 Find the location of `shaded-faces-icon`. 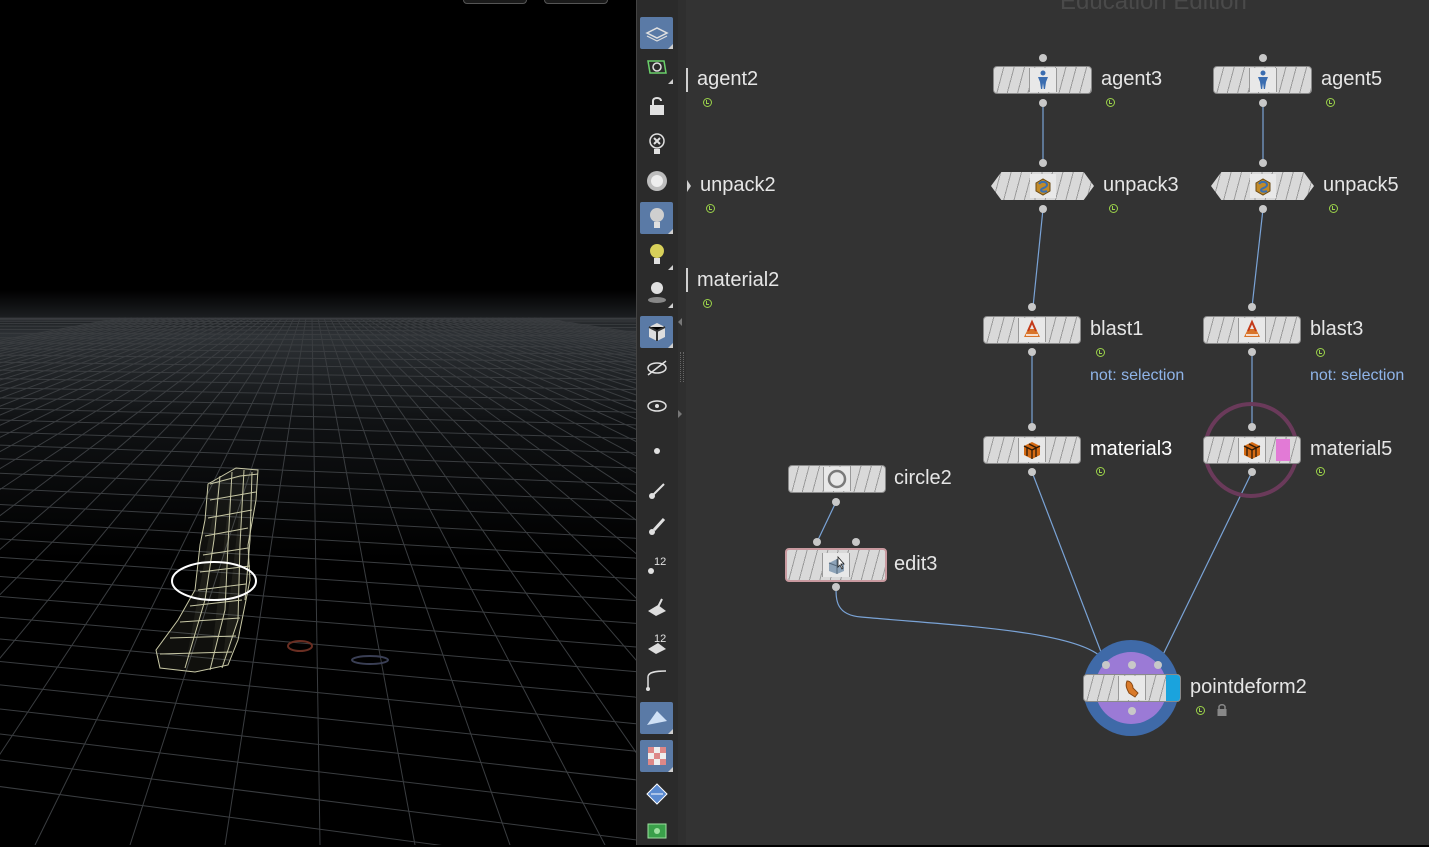

shaded-faces-icon is located at coordinates (657, 718).